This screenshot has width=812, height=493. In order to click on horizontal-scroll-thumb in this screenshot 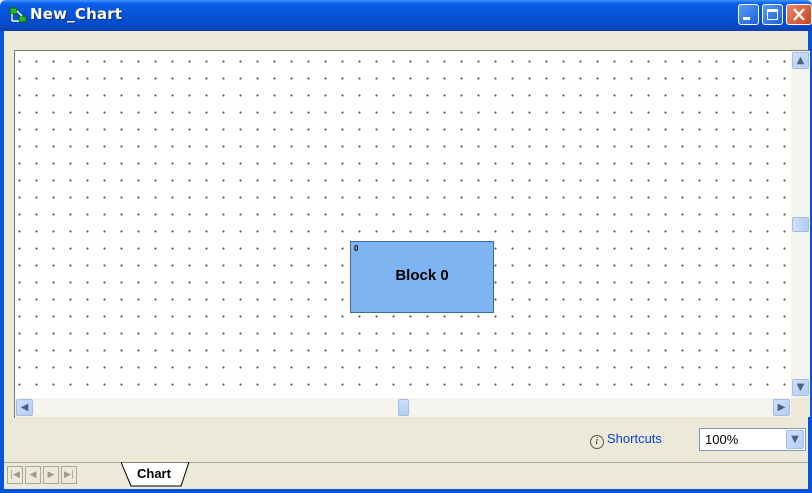, I will do `click(403, 407)`.